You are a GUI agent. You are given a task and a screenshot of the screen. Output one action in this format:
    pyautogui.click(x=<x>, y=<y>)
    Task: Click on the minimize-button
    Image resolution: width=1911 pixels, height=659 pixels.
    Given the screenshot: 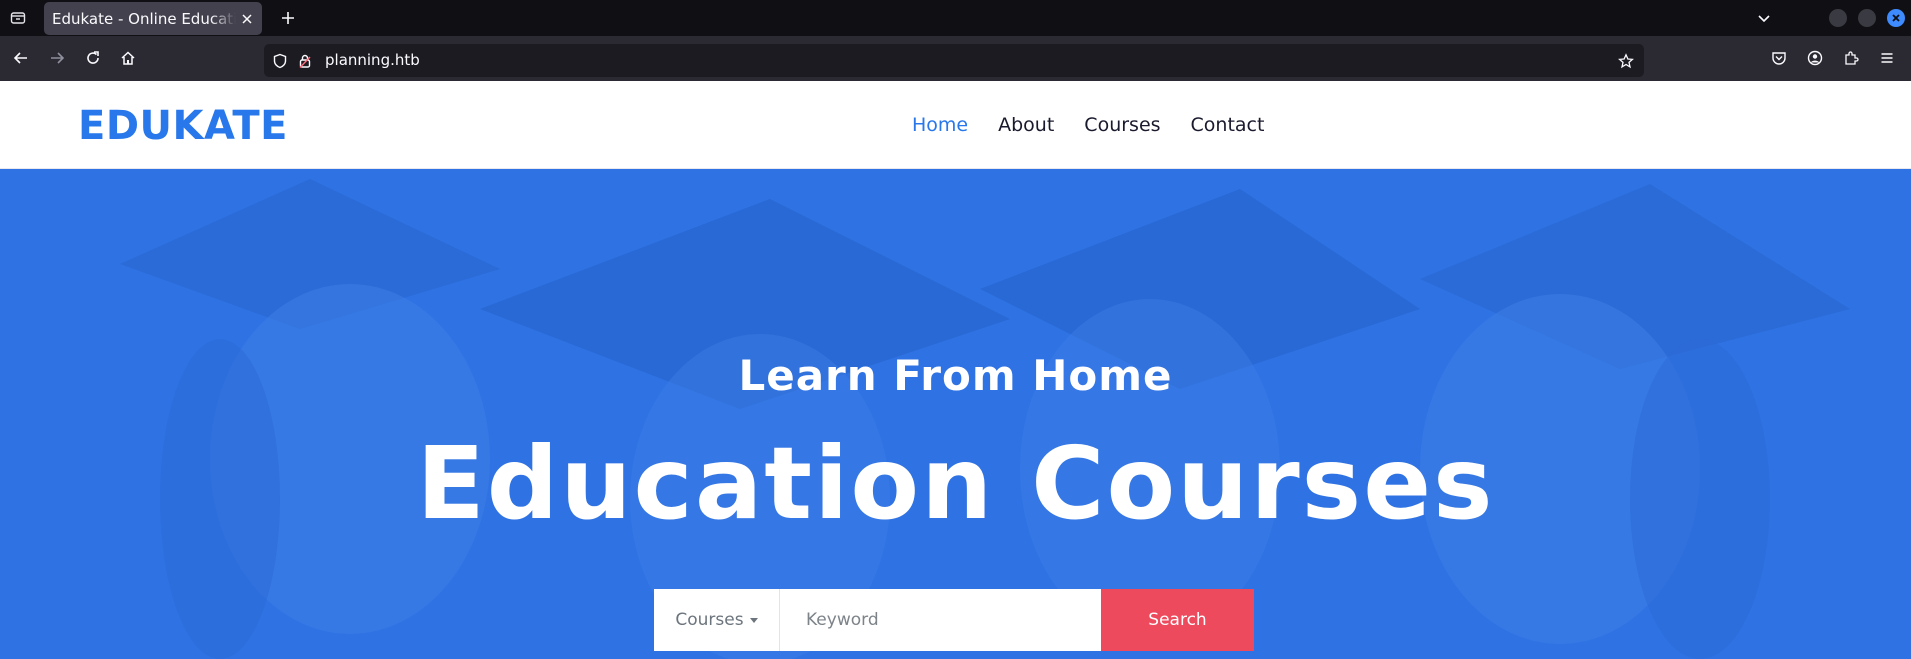 What is the action you would take?
    pyautogui.click(x=1838, y=18)
    